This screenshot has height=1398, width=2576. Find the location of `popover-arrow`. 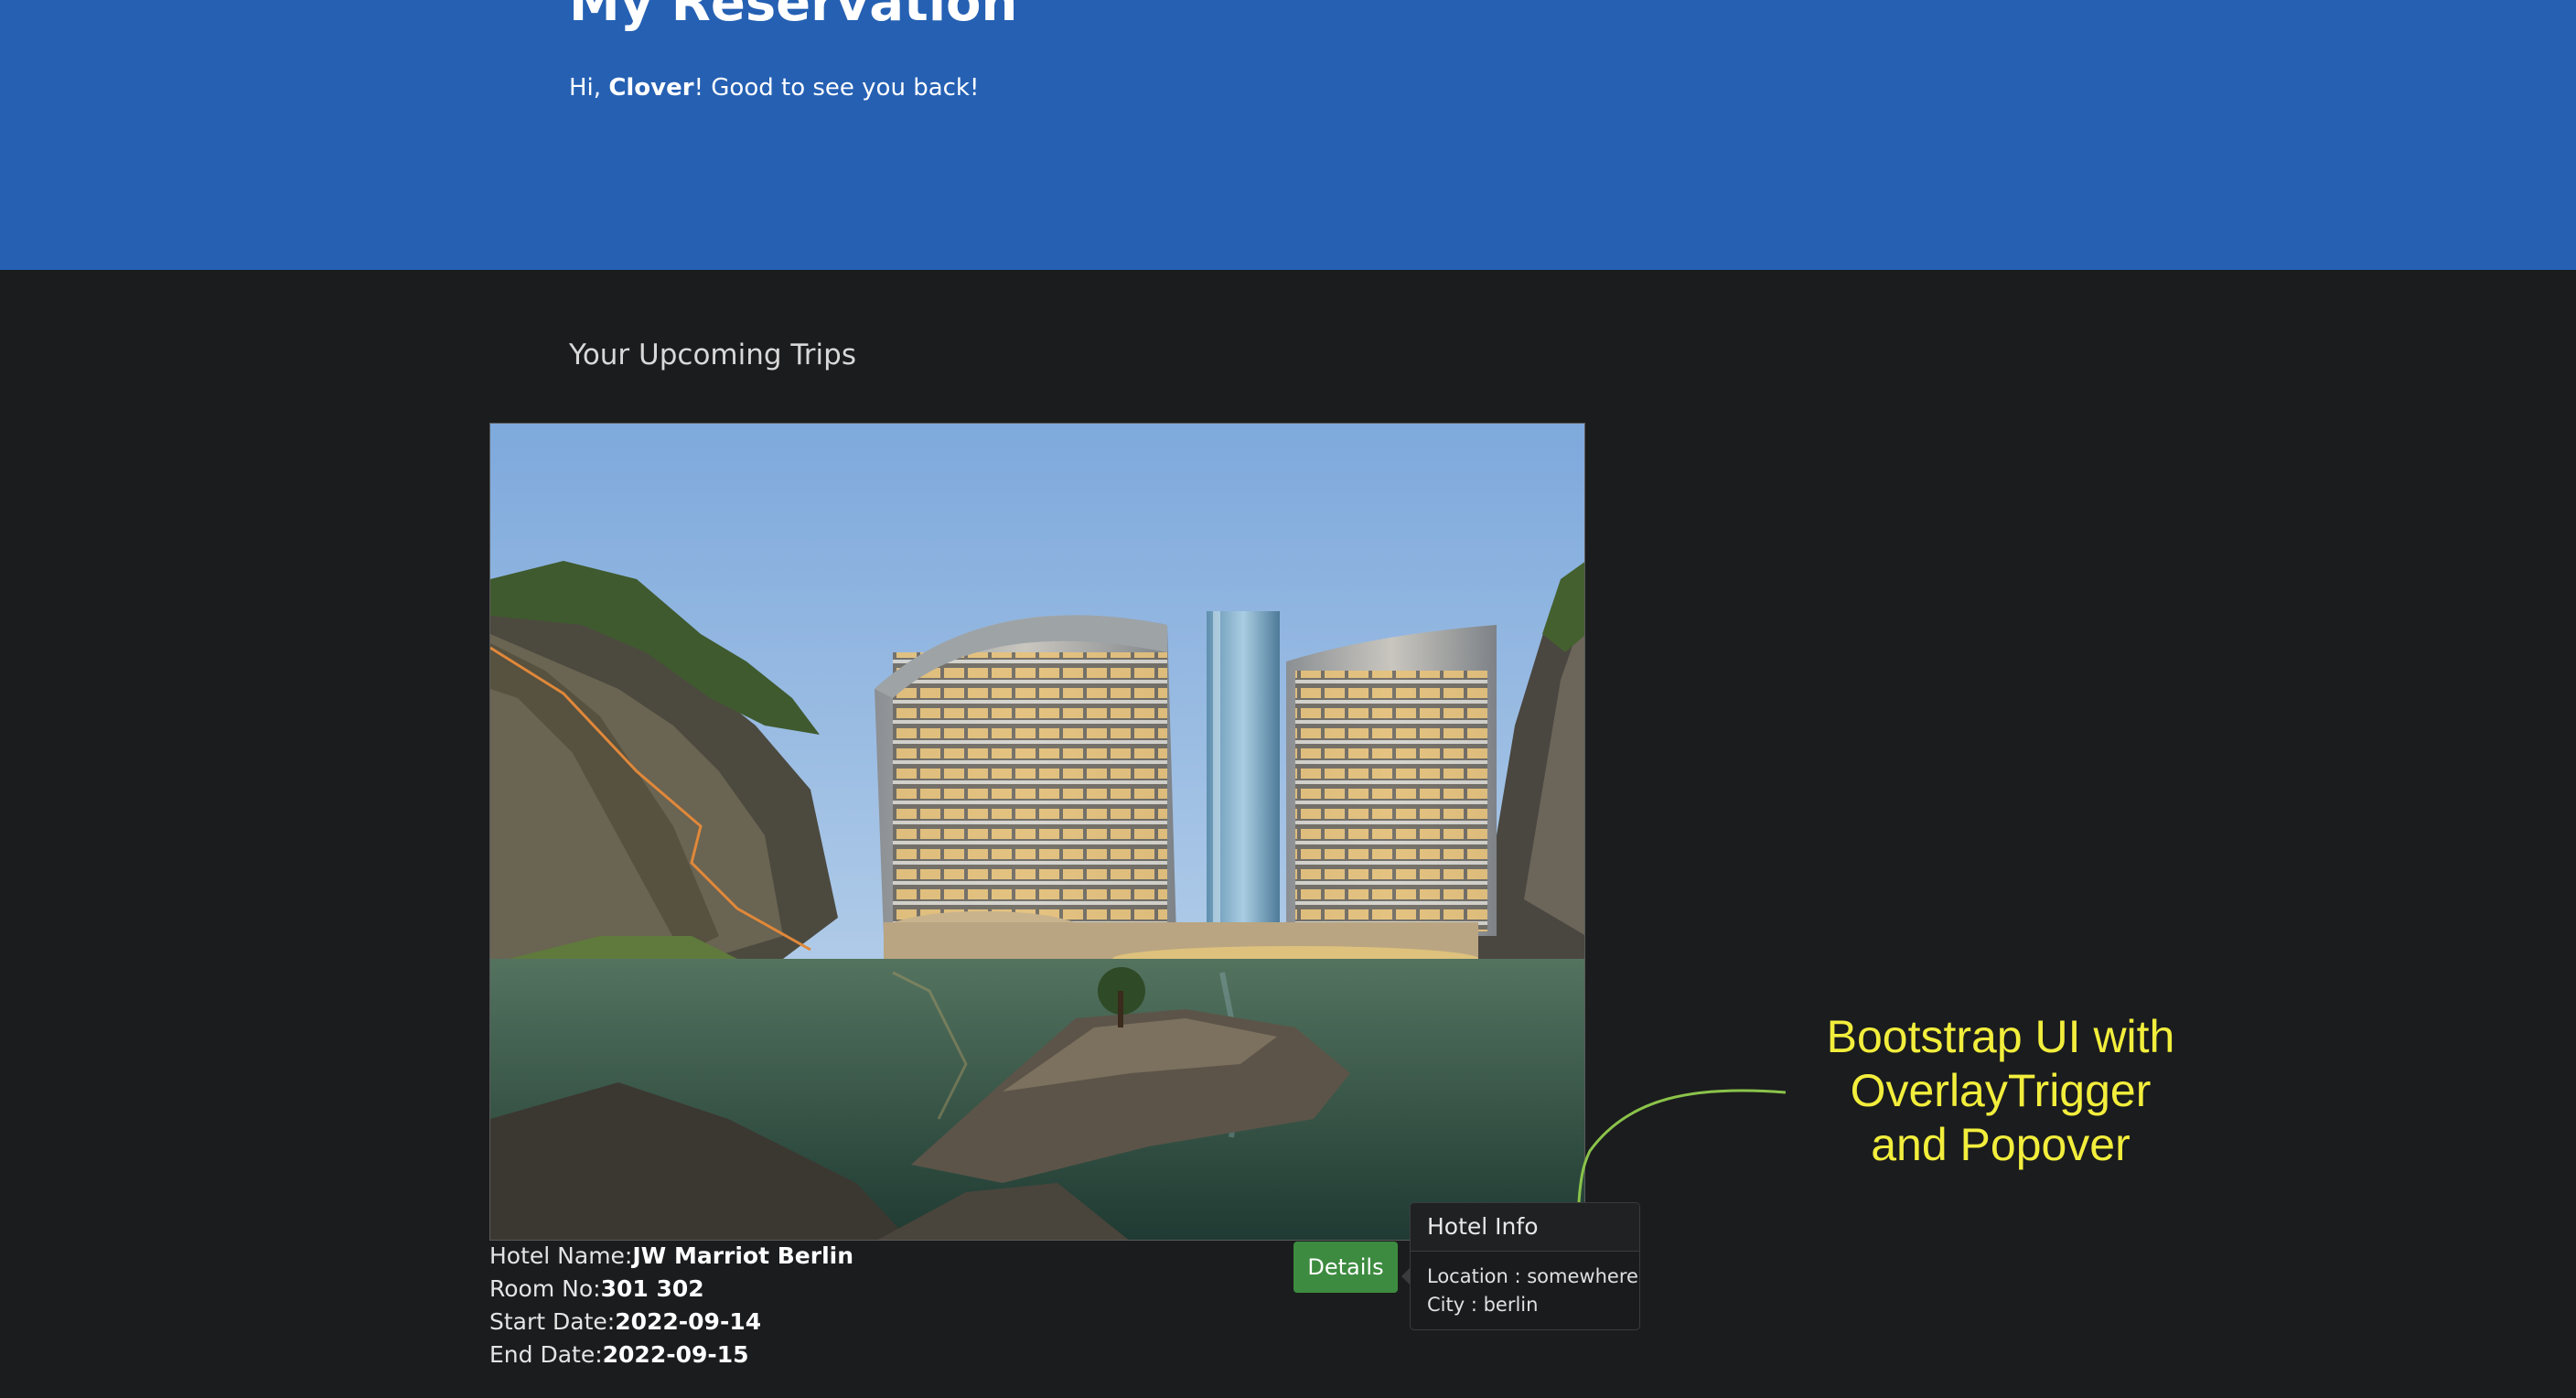

popover-arrow is located at coordinates (1406, 1276).